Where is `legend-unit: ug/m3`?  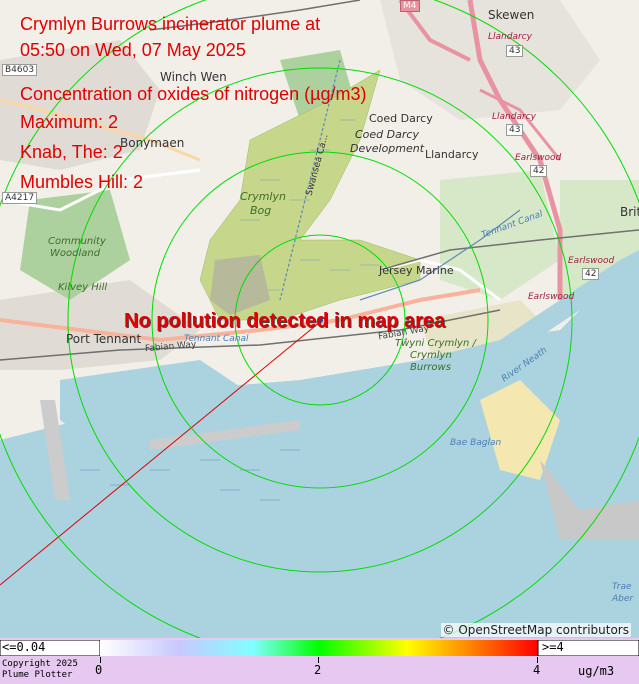 legend-unit: ug/m3 is located at coordinates (596, 671).